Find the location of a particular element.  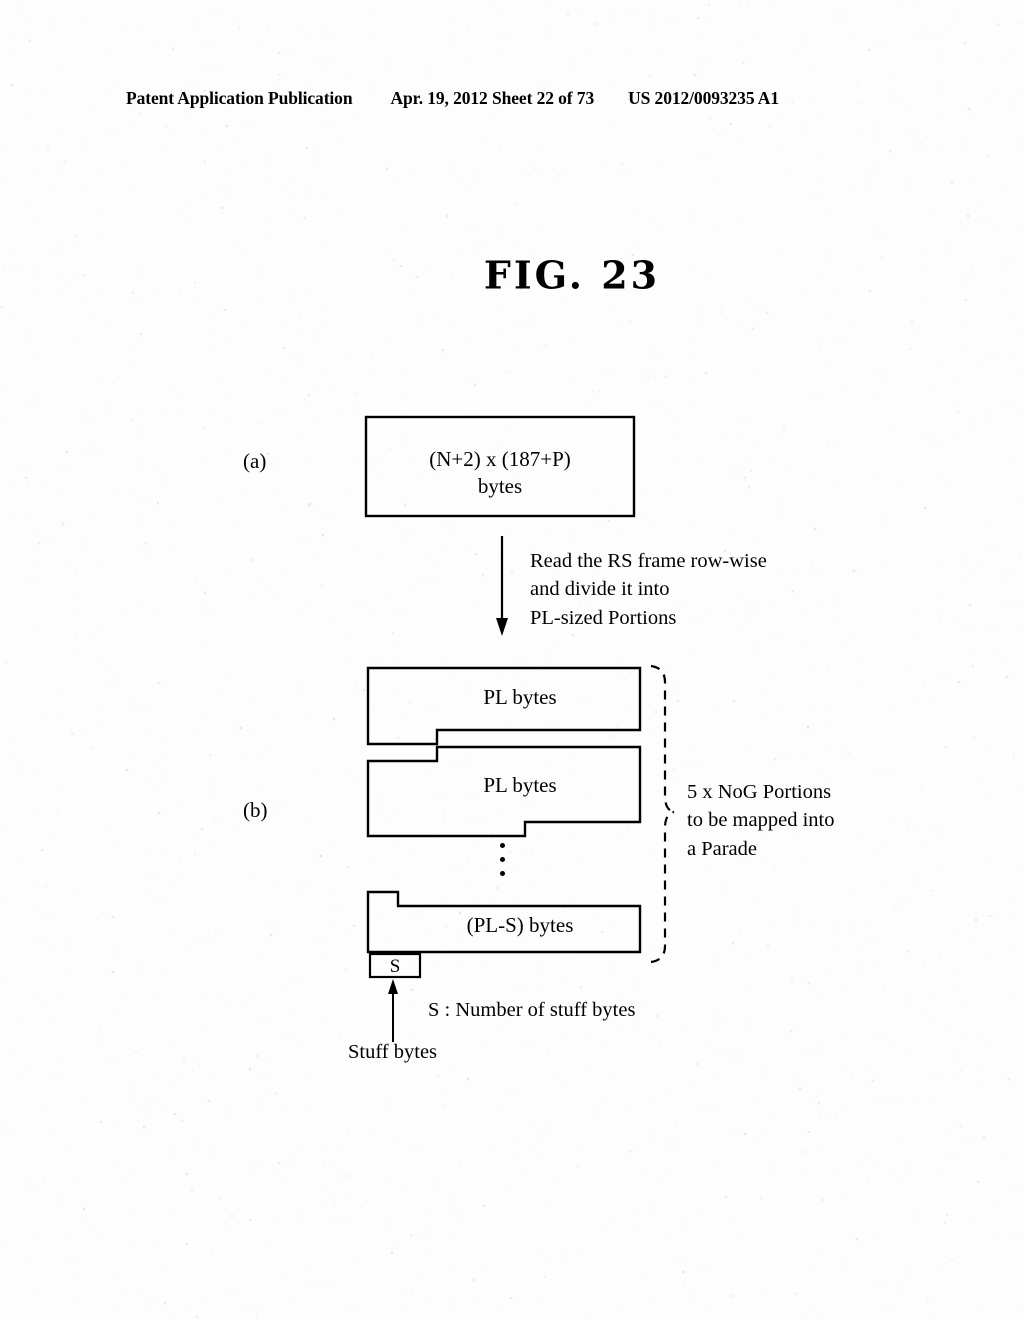

portion-2-label: PL bytes is located at coordinates (520, 785).